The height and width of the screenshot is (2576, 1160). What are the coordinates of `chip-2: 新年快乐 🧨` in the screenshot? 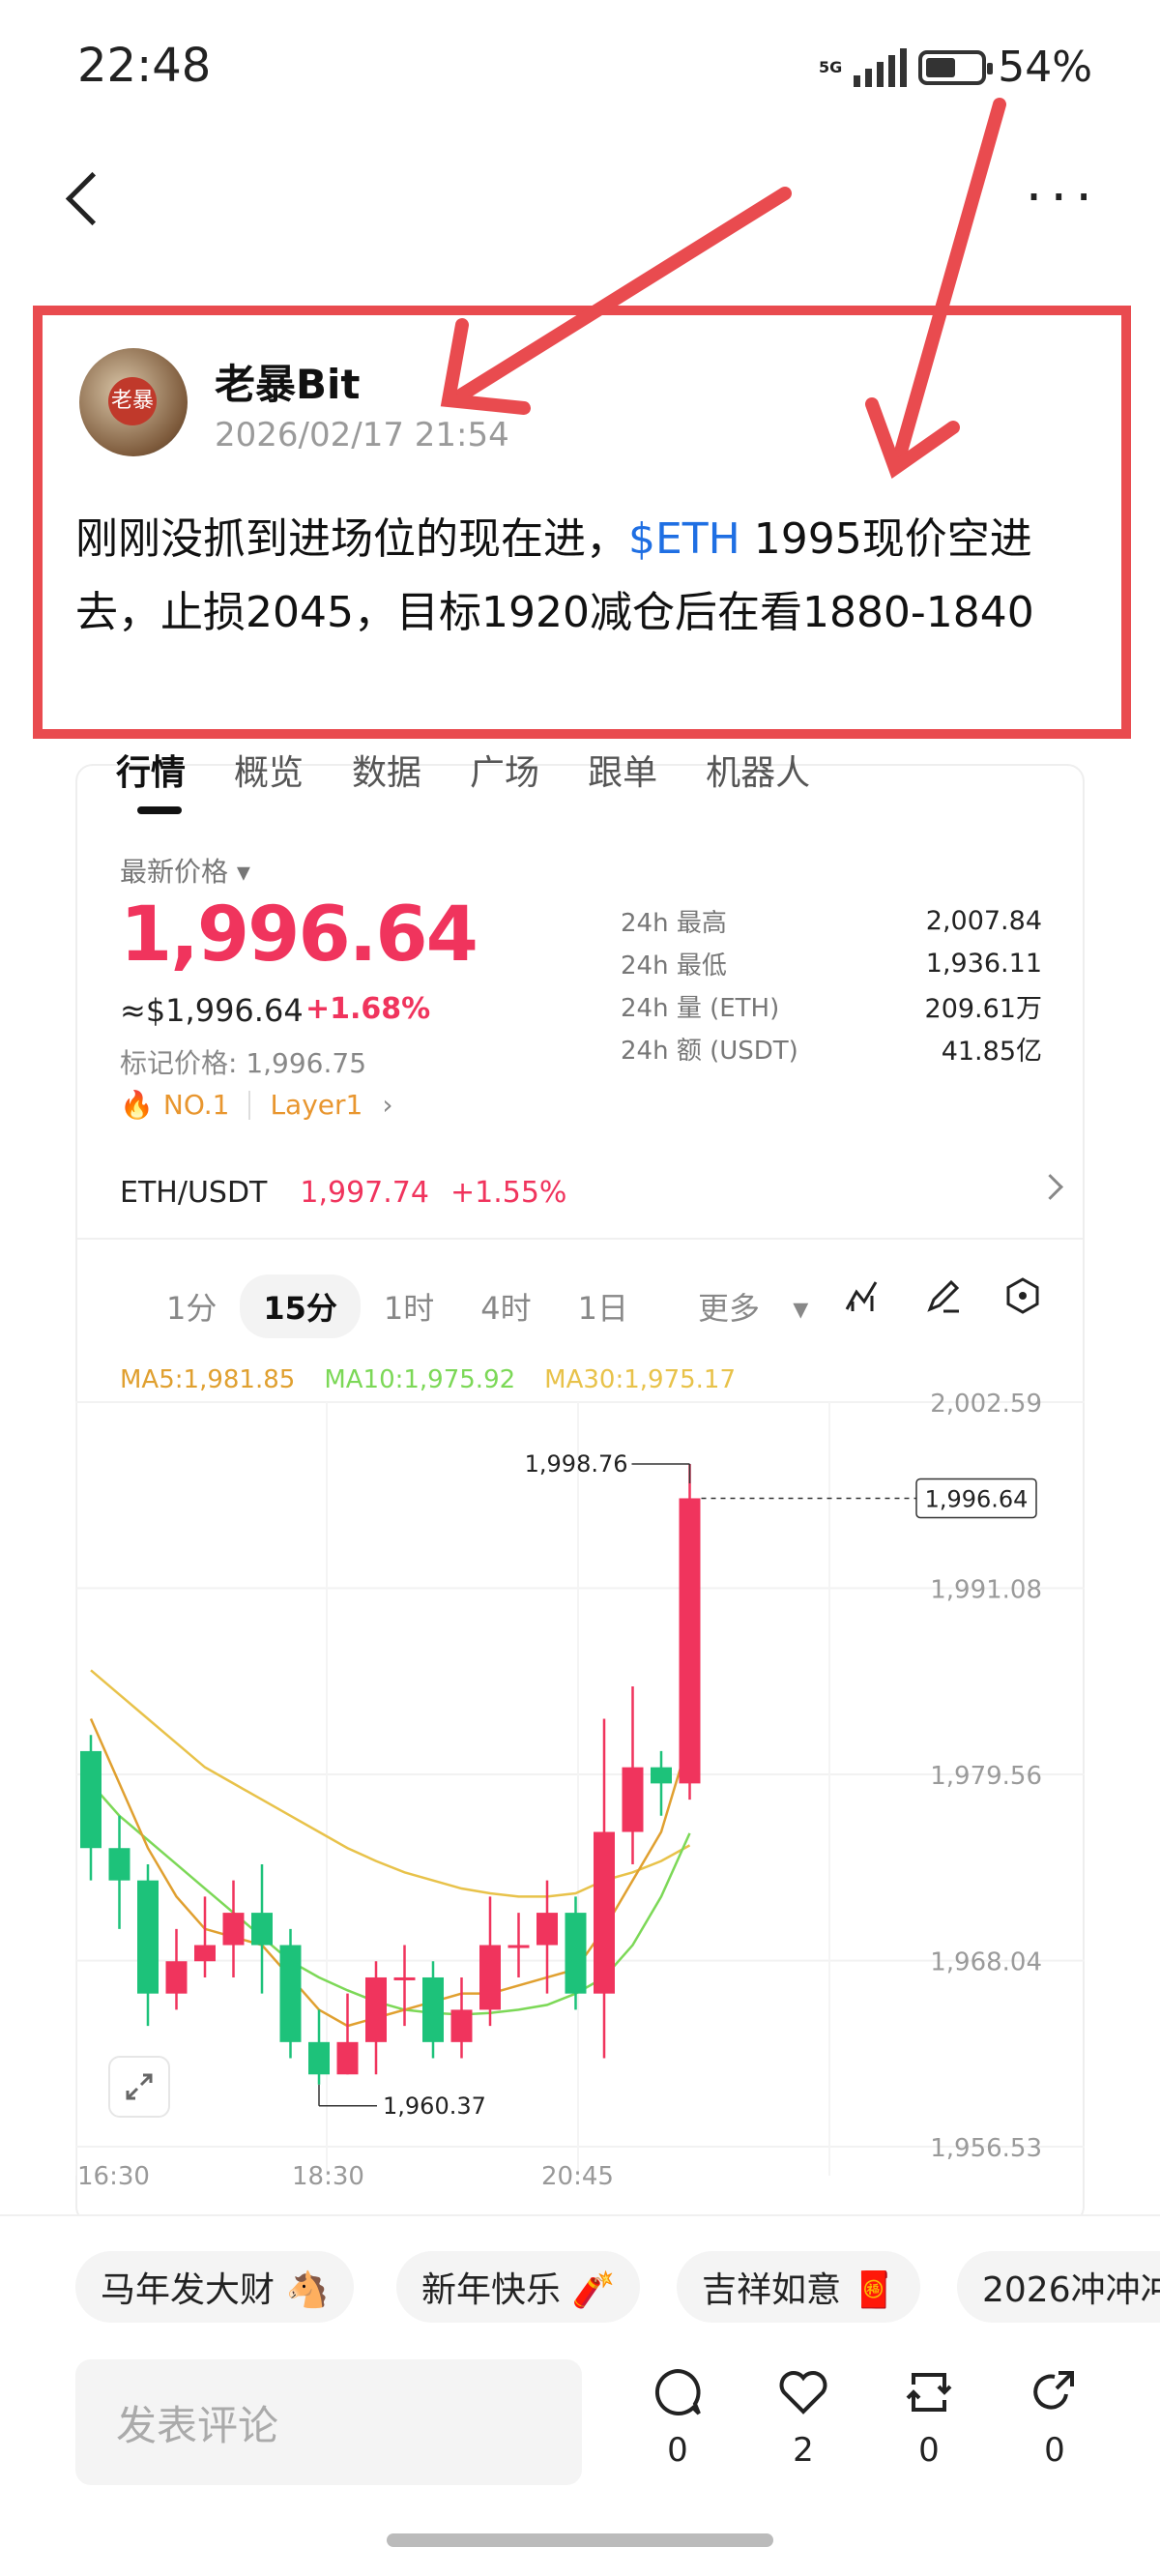 It's located at (519, 2287).